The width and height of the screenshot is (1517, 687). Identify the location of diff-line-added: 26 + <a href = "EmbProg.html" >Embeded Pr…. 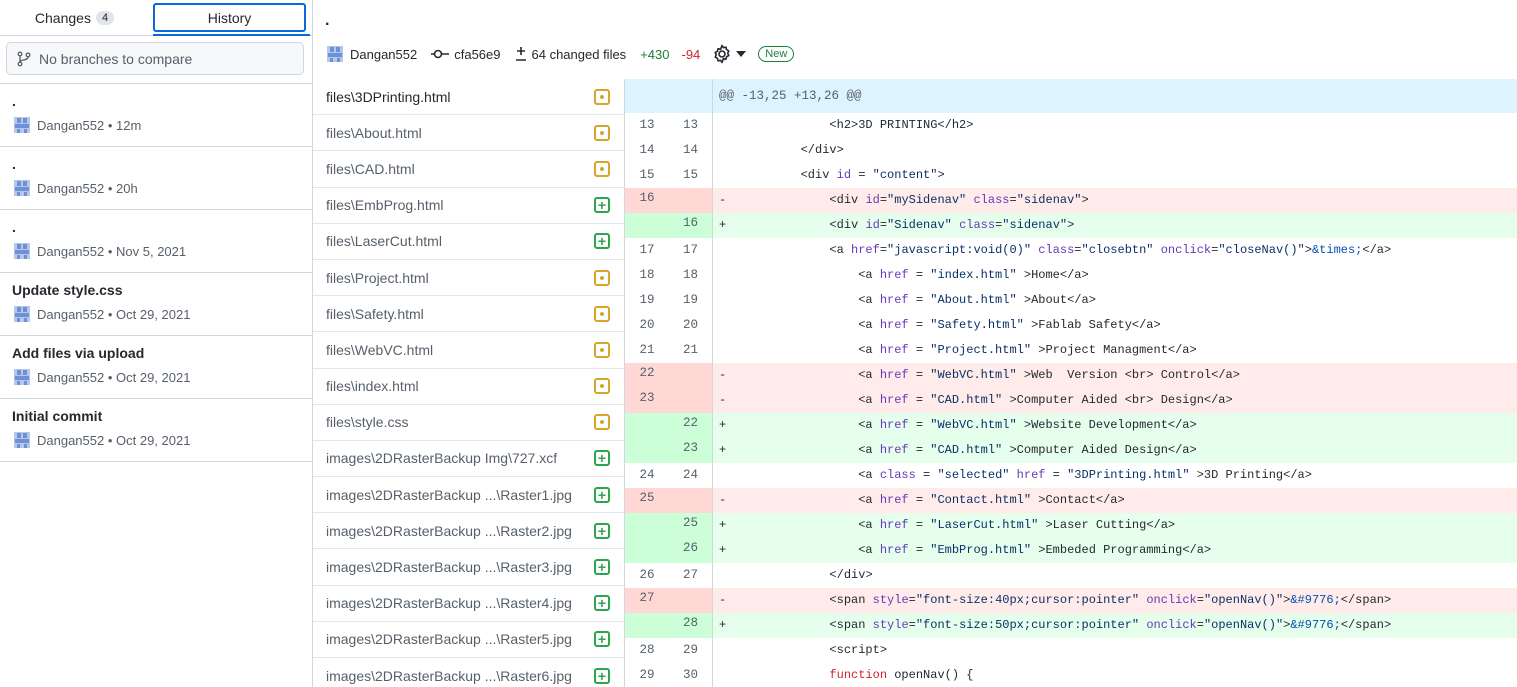
(1071, 550).